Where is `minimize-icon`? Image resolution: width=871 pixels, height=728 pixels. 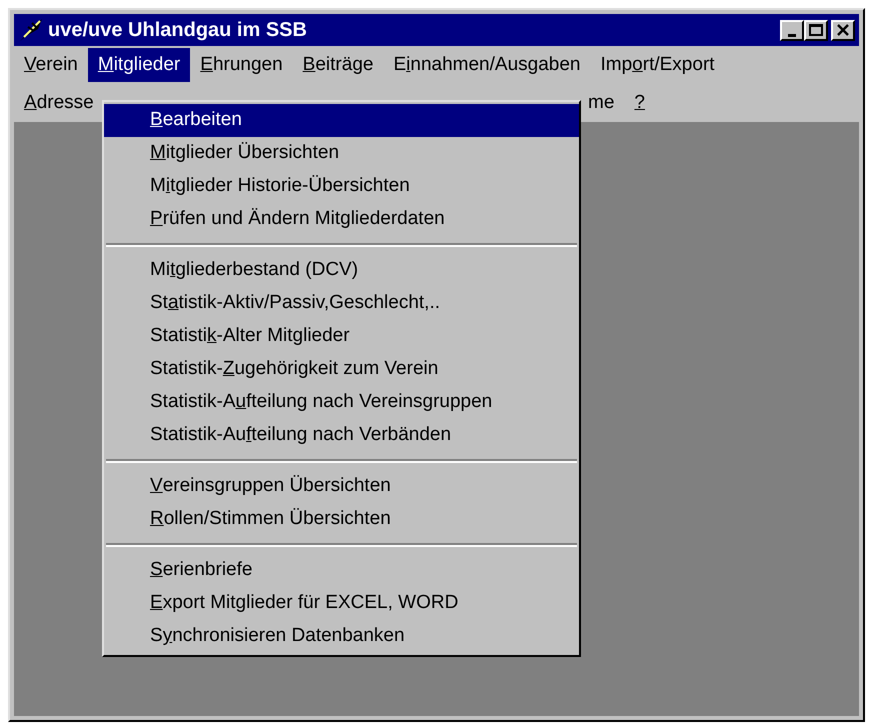 minimize-icon is located at coordinates (792, 35).